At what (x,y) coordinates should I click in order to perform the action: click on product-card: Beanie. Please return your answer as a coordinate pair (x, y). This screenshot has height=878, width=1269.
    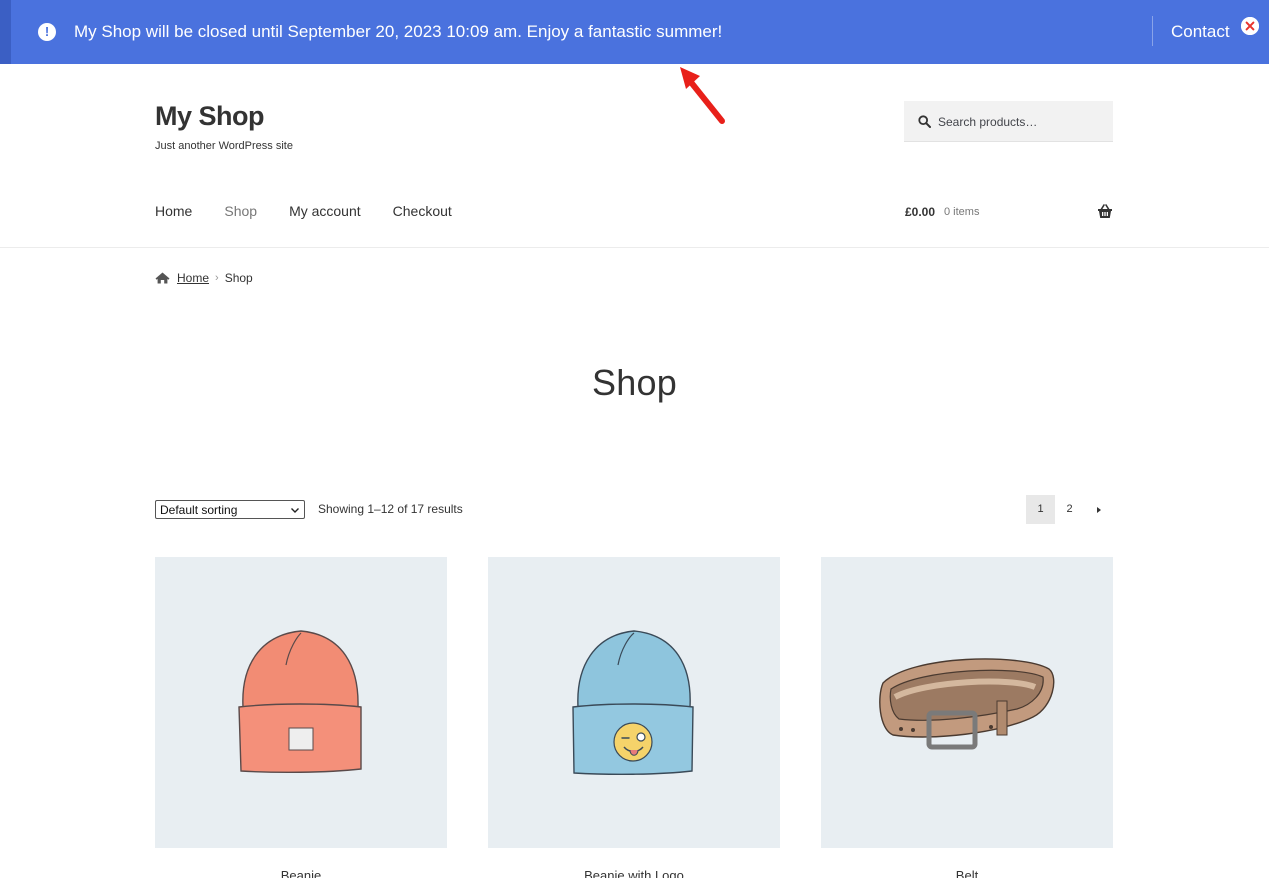
    Looking at the image, I should click on (301, 717).